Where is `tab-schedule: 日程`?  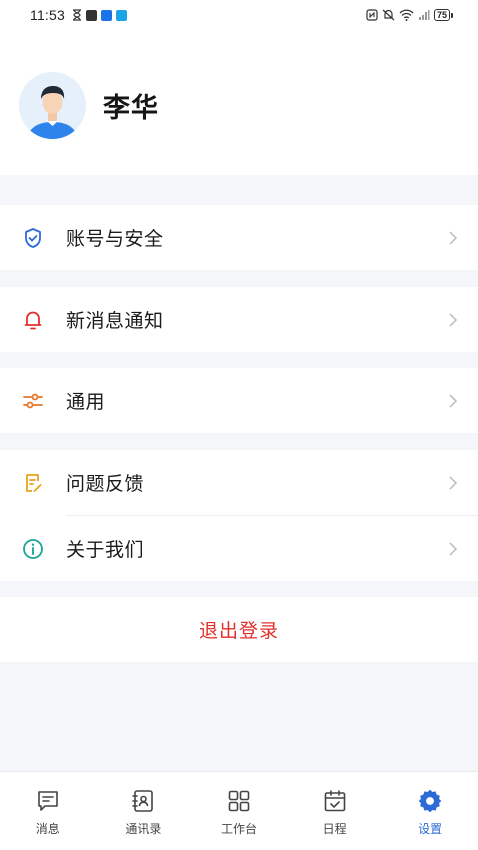
tab-schedule: 日程 is located at coordinates (335, 811).